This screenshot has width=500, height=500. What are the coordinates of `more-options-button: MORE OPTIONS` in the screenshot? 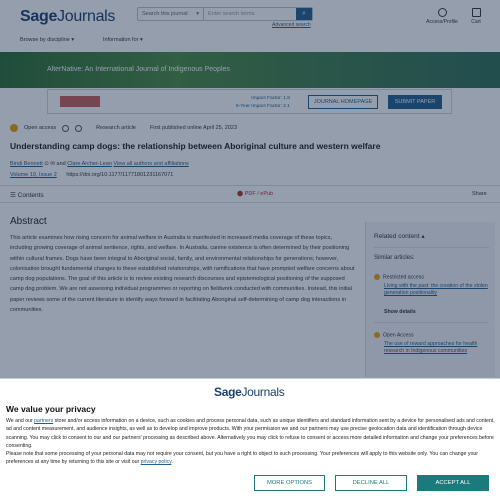 It's located at (289, 483).